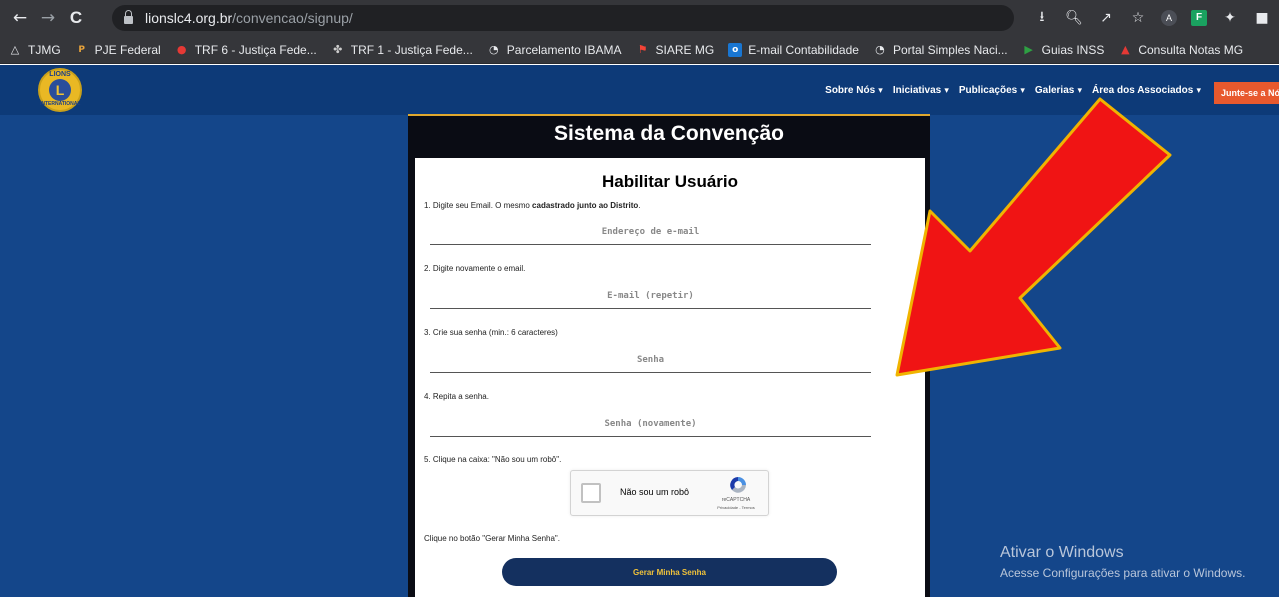  Describe the element at coordinates (491, 332) in the screenshot. I see `step-3-label: 3. Crie sua senha (min.: 6 caracteres)` at that location.